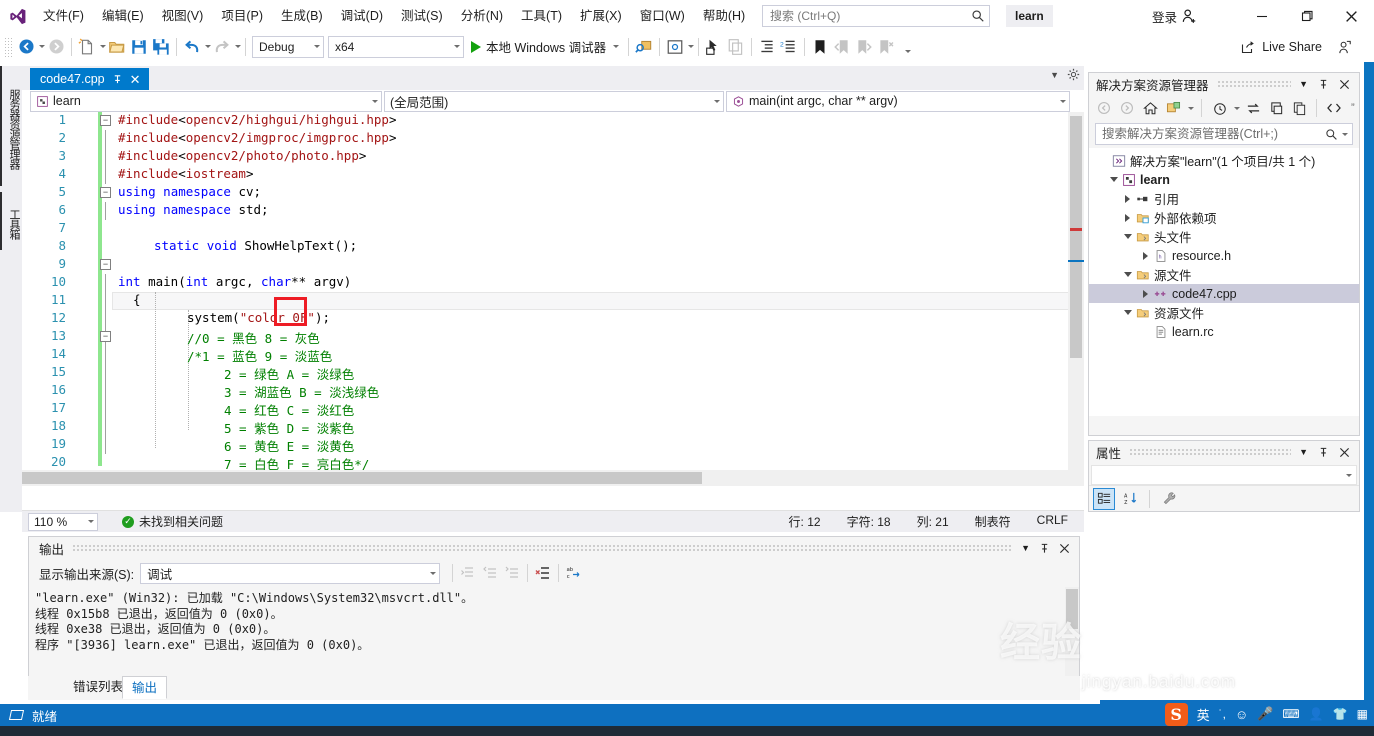 The height and width of the screenshot is (736, 1374). I want to click on document-tab-code47: code47.cpp ✕, so click(89, 79).